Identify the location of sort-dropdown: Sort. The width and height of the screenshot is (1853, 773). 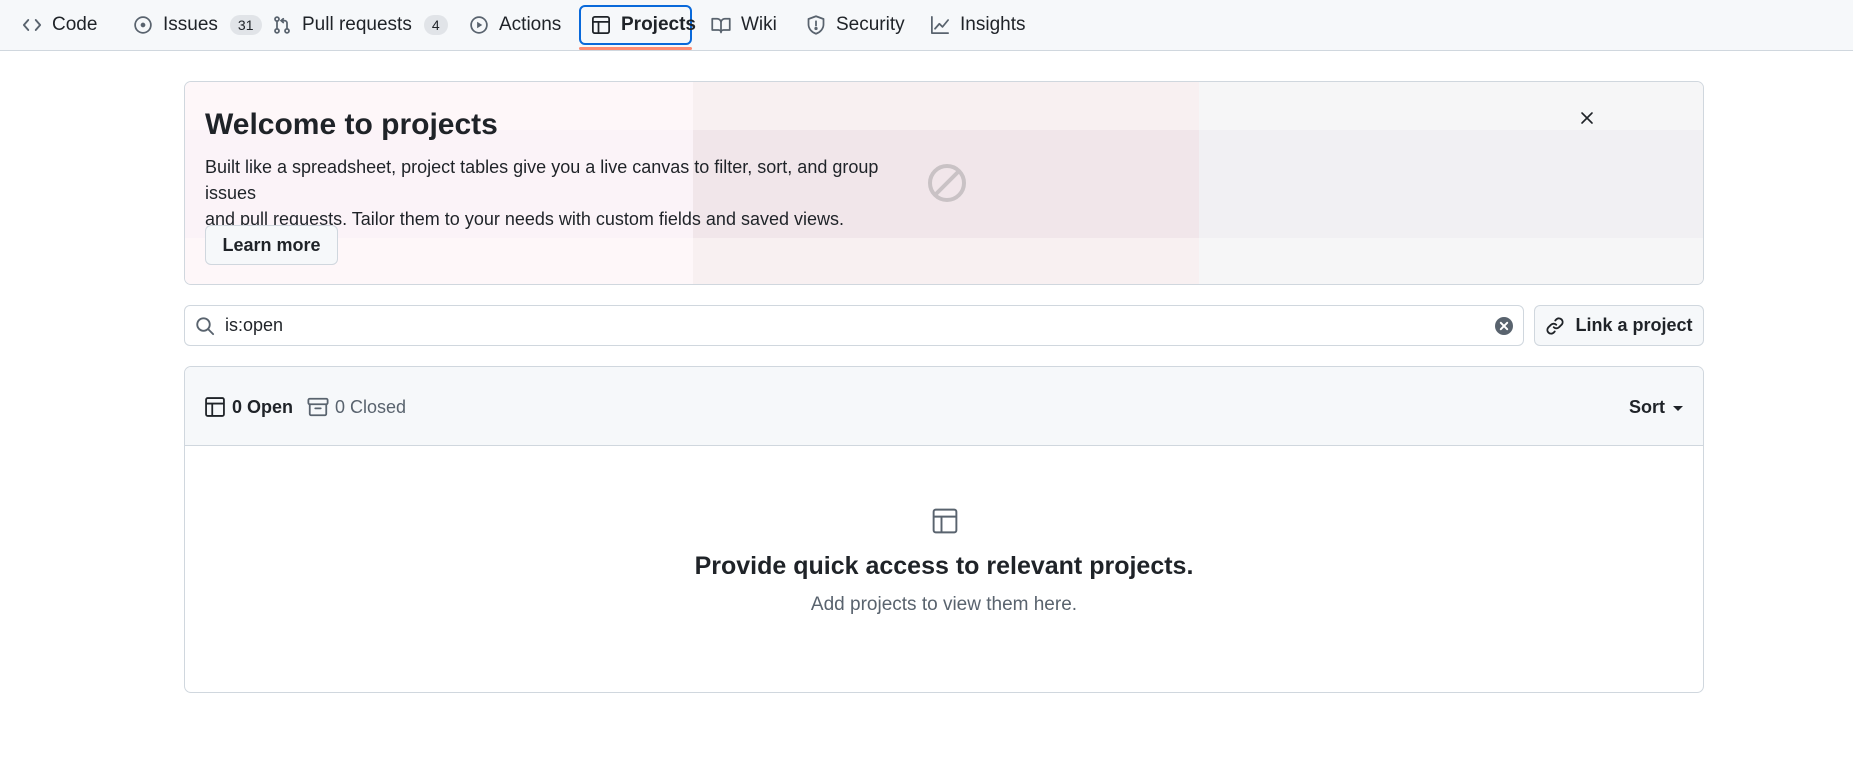
(1656, 407).